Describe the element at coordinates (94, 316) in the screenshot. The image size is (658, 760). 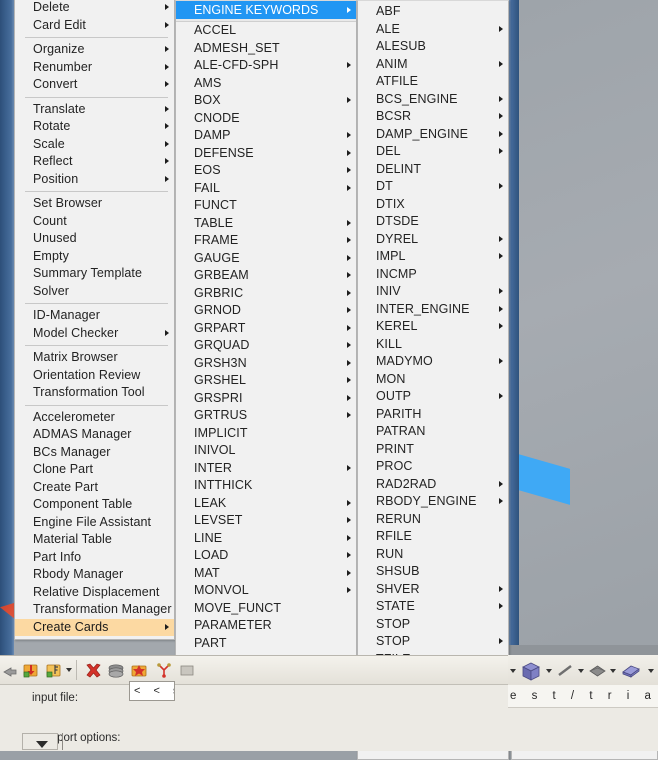
I see `menu-item-id-manager: ID-Manager` at that location.